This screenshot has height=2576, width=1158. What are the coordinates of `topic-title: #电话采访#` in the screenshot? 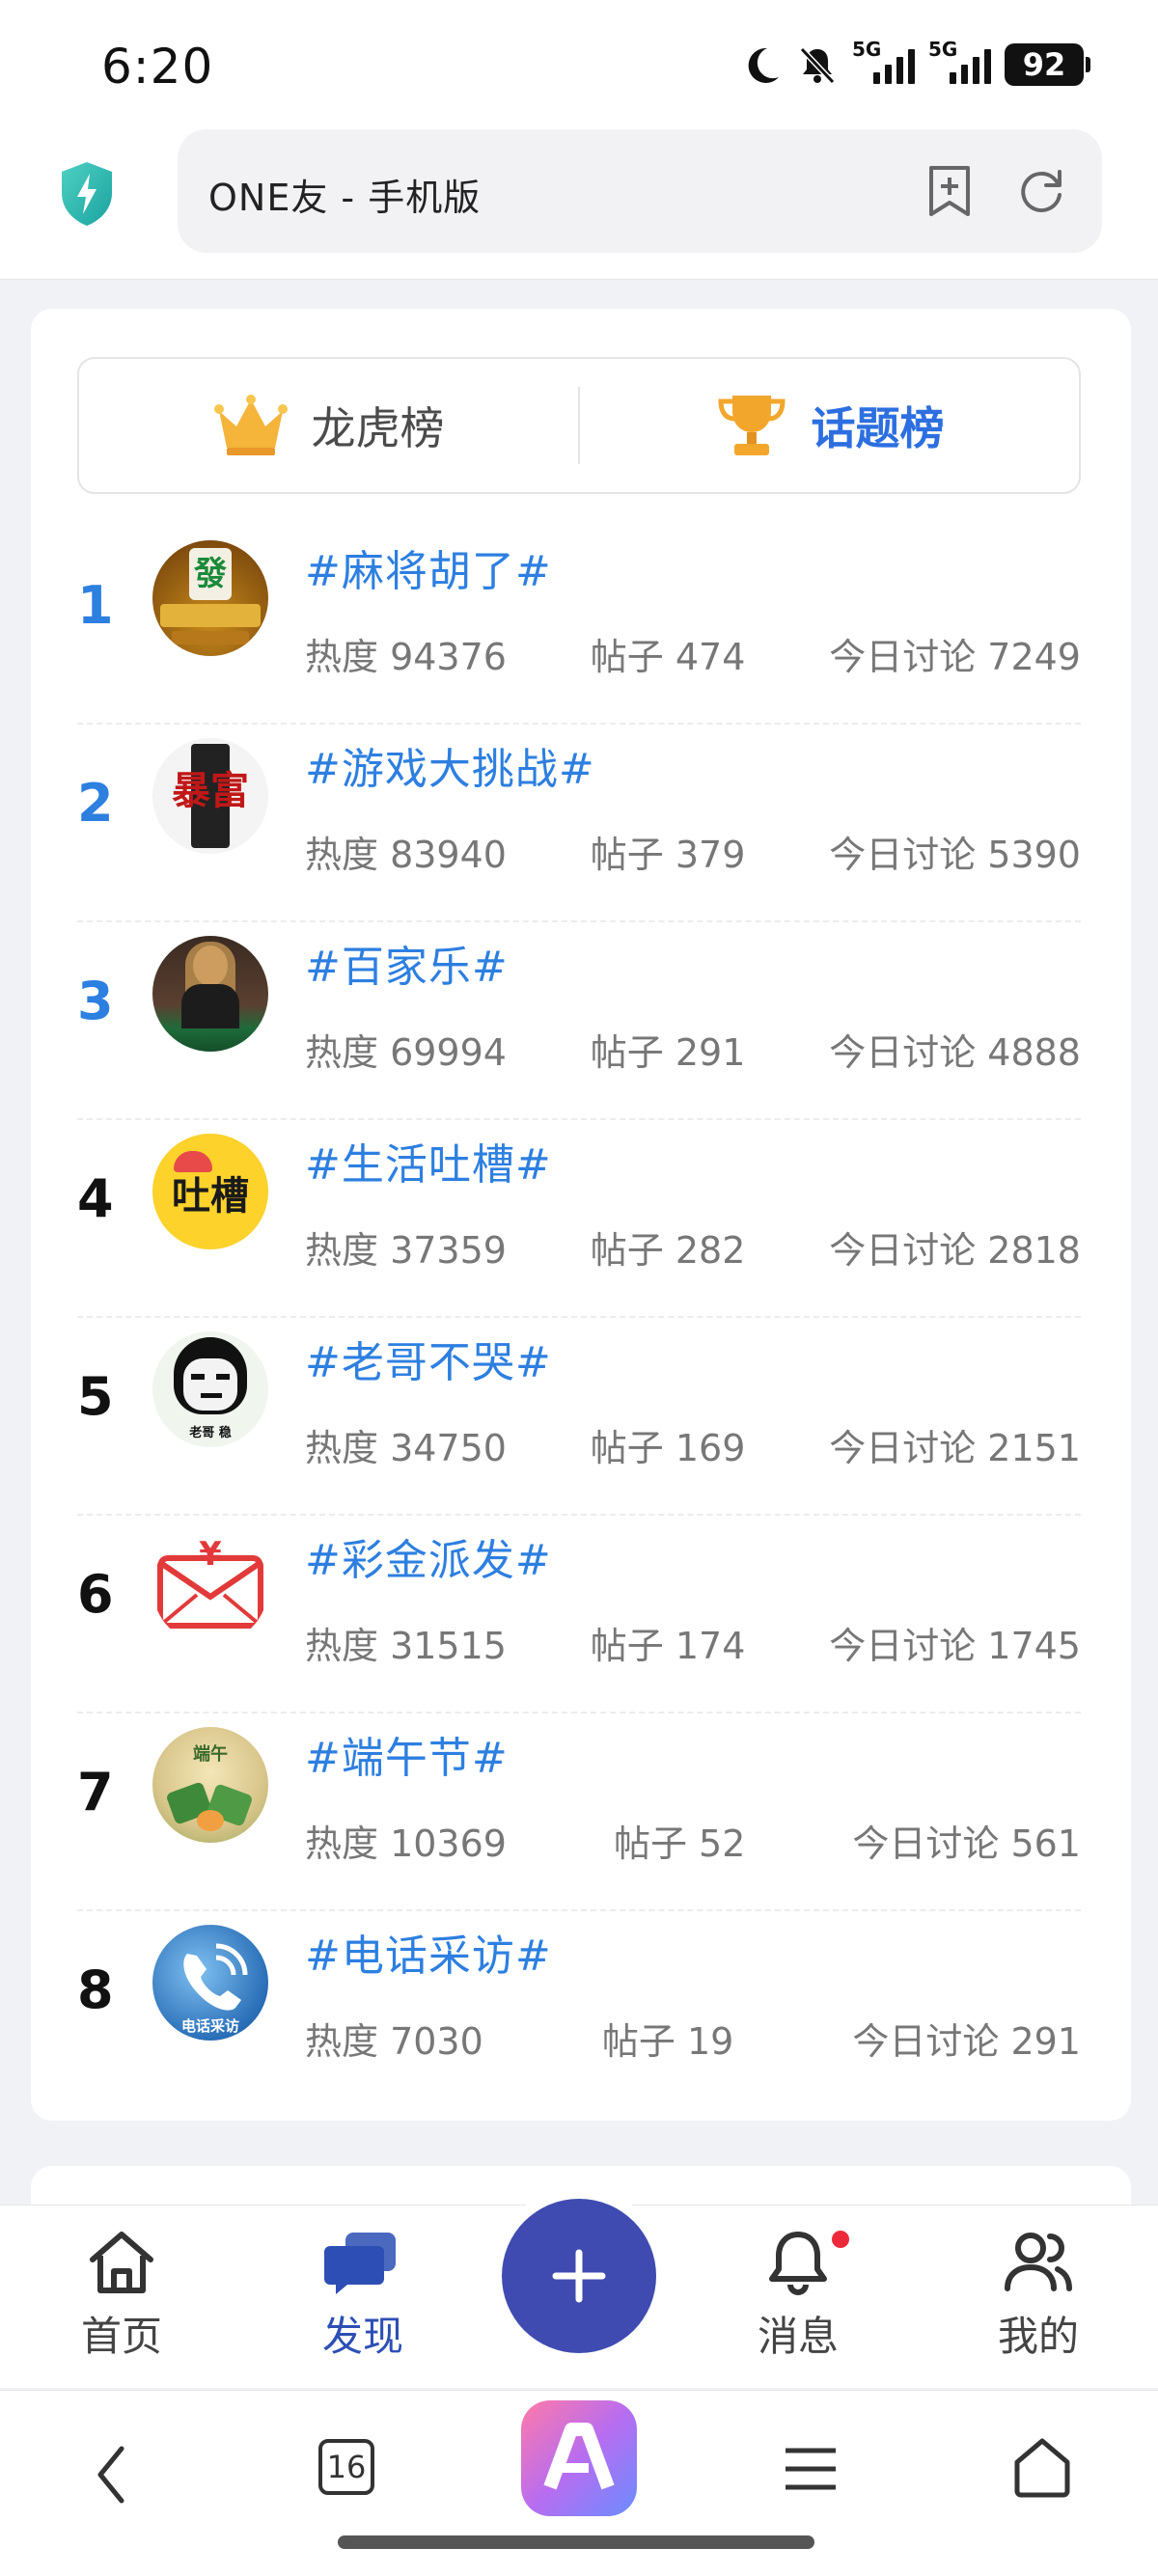 It's located at (428, 1952).